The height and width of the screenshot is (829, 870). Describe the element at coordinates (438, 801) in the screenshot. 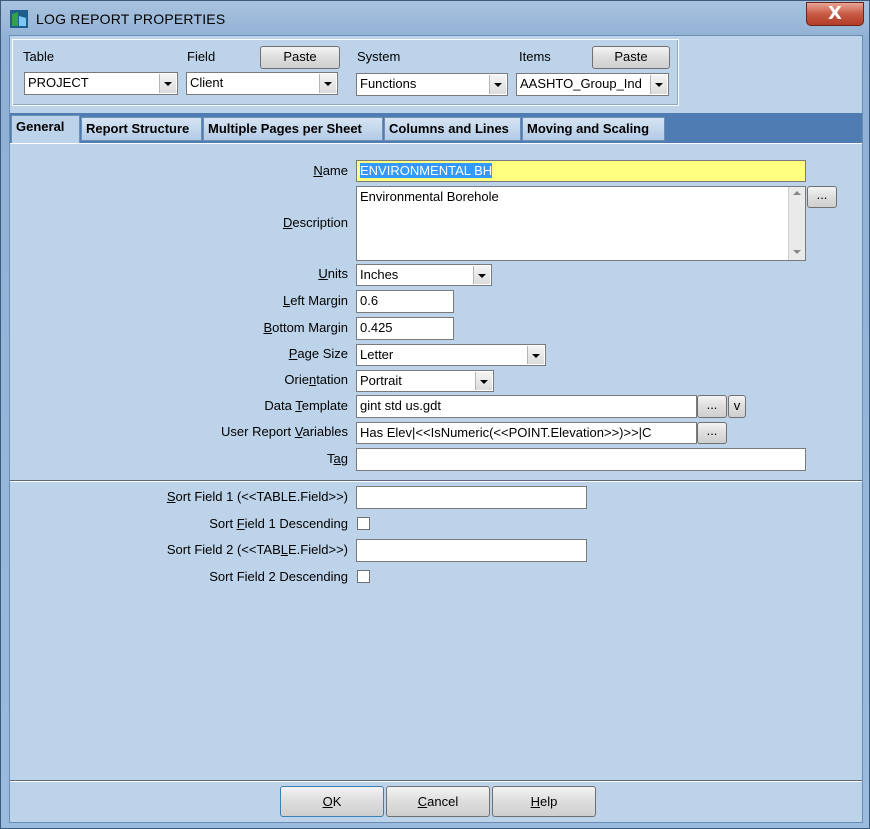

I see `cancel-button: Cancel` at that location.